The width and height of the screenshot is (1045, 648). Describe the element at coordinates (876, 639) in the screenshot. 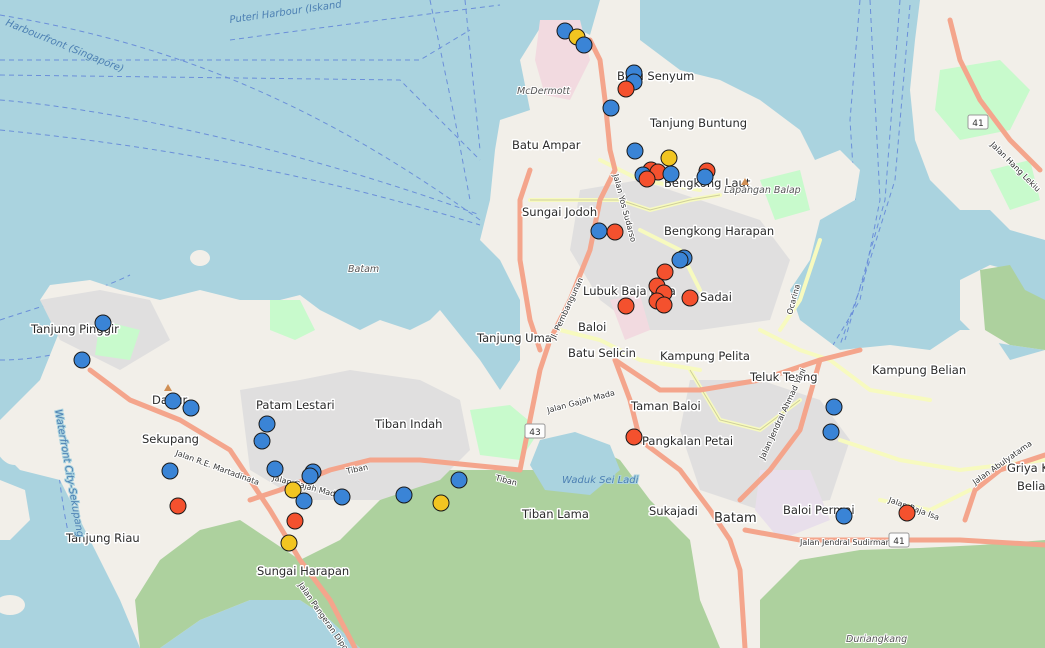

I see `place-label: Duriangkang` at that location.